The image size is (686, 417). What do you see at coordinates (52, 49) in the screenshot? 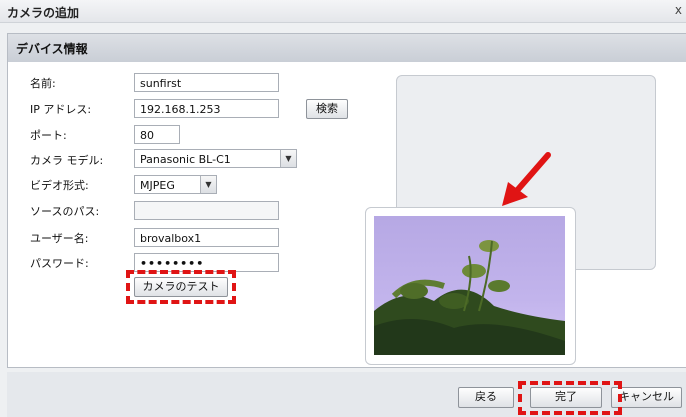
I see `section-title: デバイス情報` at bounding box center [52, 49].